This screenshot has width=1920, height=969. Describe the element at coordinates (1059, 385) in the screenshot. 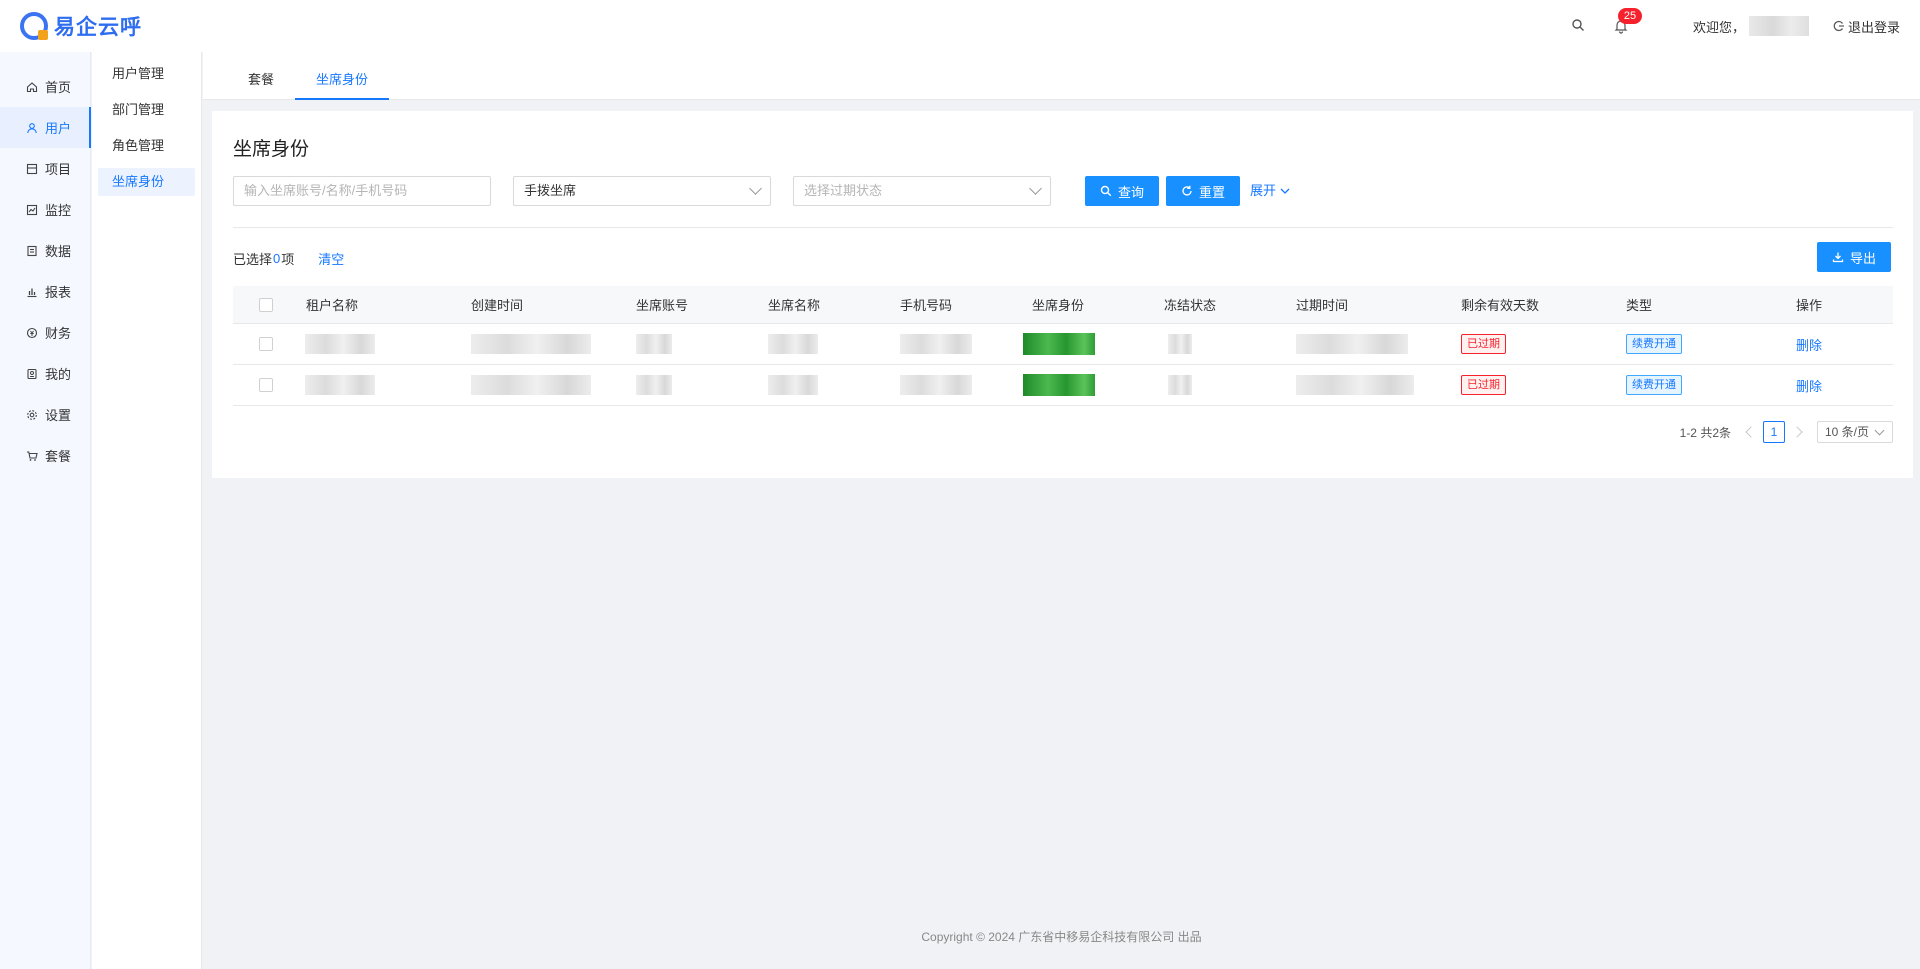

I see `agent-identity-redacted` at that location.